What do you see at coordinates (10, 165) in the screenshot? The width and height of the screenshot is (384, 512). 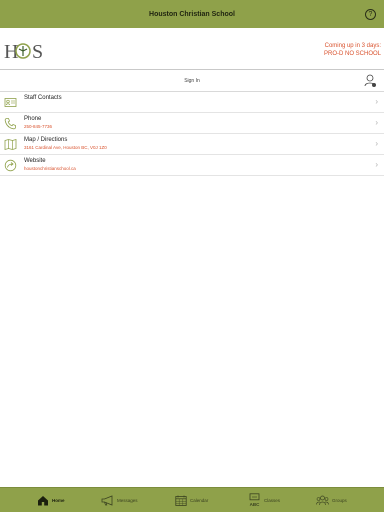 I see `share-arrow-icon` at bounding box center [10, 165].